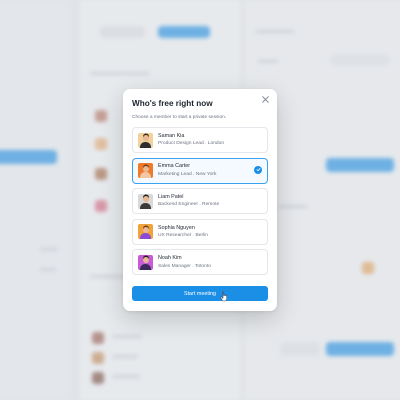  Describe the element at coordinates (200, 140) in the screenshot. I see `member-card: Saman Kia Product Design Lead . London` at that location.